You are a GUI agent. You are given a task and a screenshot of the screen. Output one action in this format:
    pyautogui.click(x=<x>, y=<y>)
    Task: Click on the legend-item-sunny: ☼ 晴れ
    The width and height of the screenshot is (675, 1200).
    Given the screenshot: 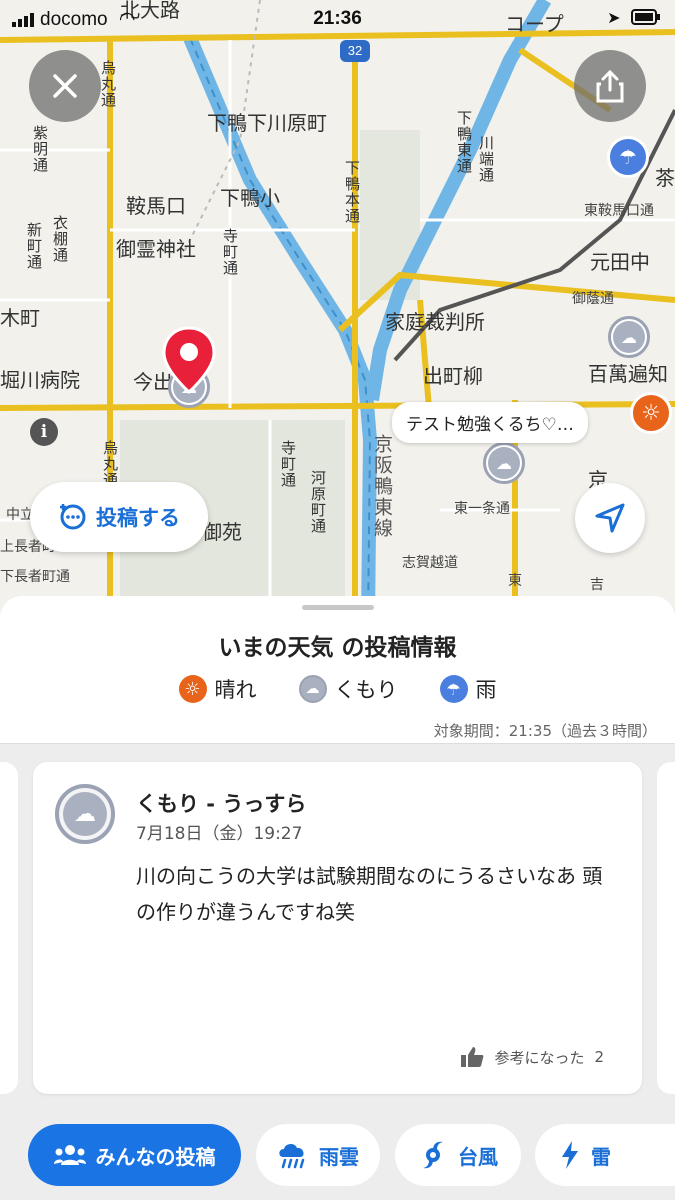 What is the action you would take?
    pyautogui.click(x=217, y=689)
    